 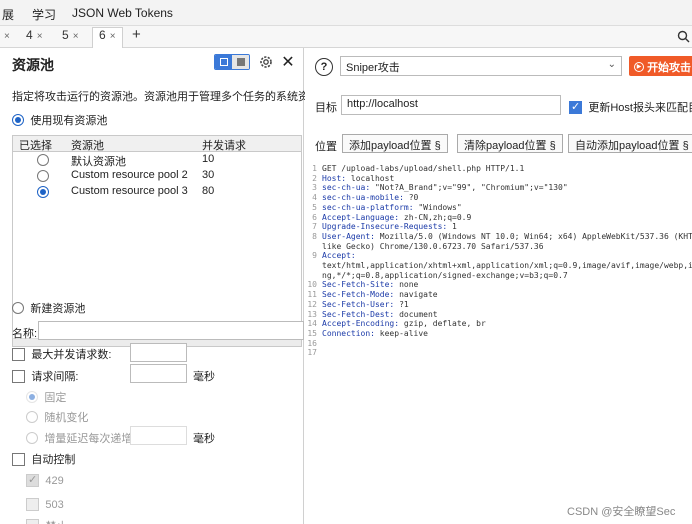 What do you see at coordinates (136, 35) in the screenshot?
I see `add-tab-button: +` at bounding box center [136, 35].